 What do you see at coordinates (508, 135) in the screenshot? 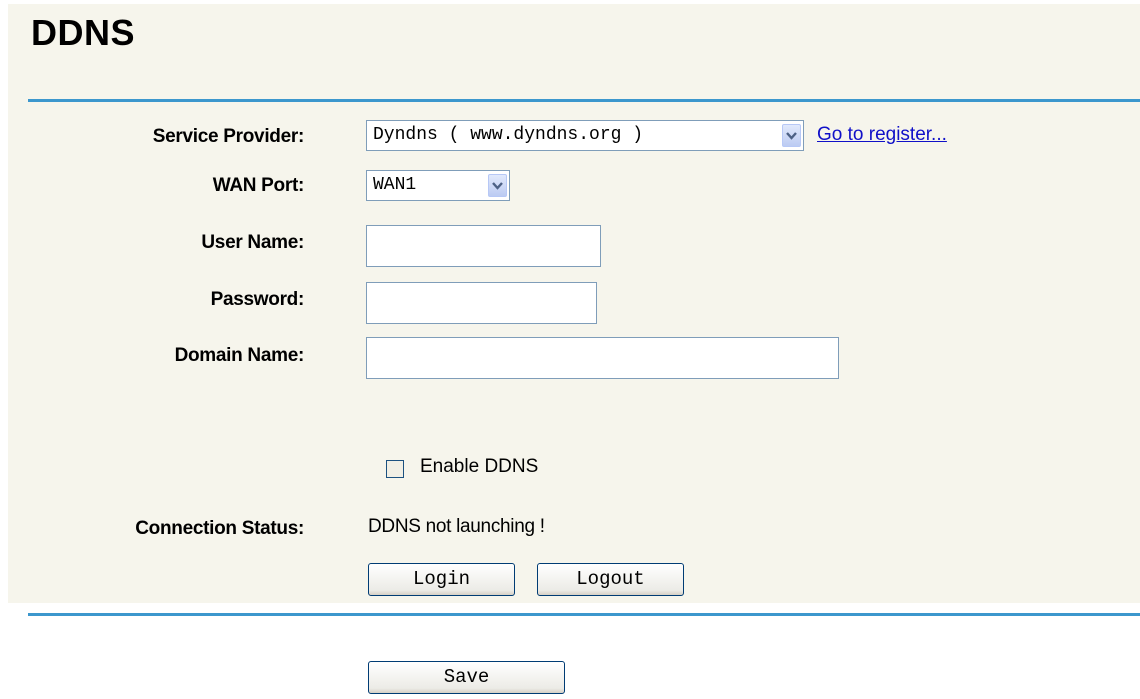
I see `service-provider-value: Dyndns ( www.dyndns.org )` at bounding box center [508, 135].